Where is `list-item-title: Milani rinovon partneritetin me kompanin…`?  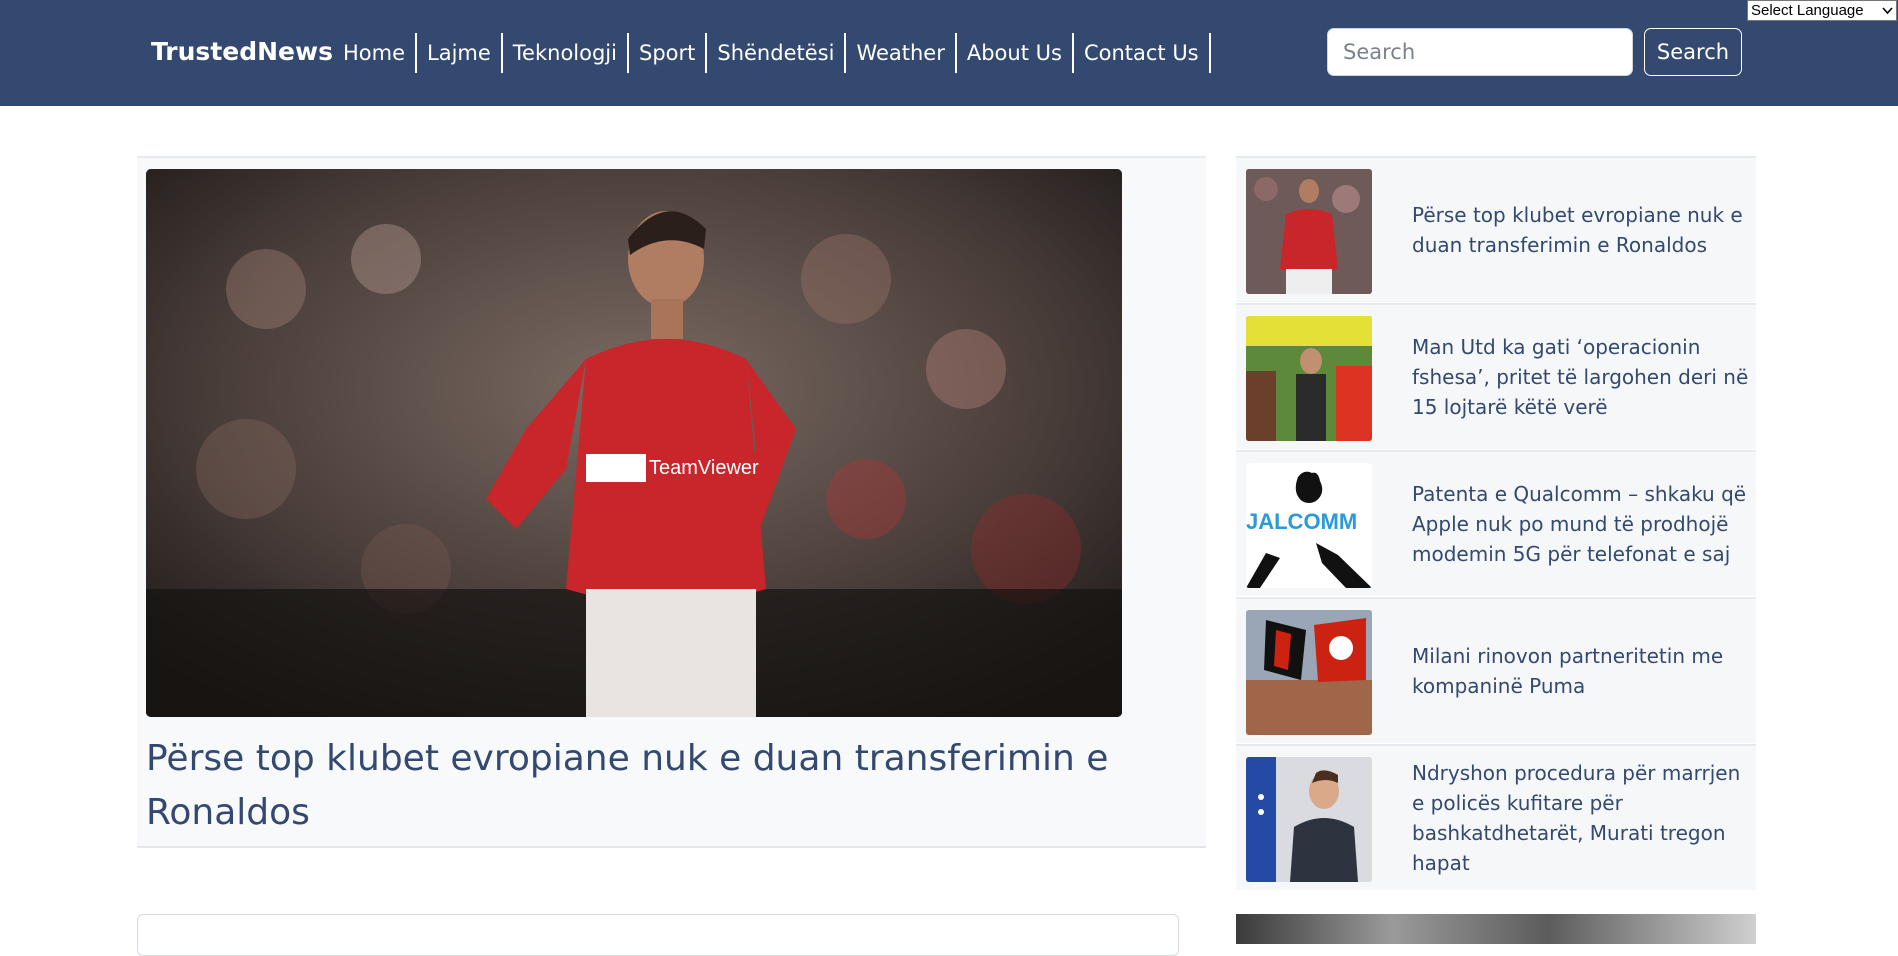 list-item-title: Milani rinovon partneritetin me kompanin… is located at coordinates (1582, 671).